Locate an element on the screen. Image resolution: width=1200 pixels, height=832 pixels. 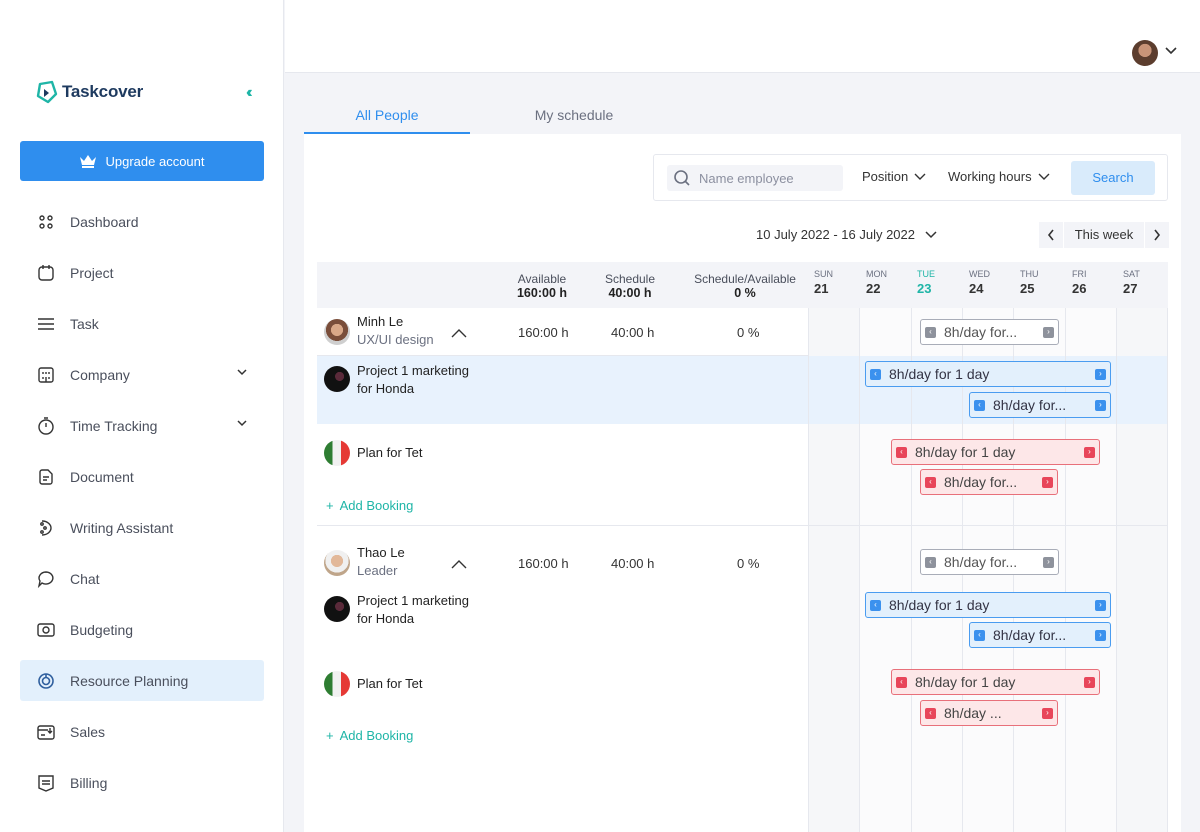
sidebar-item-label: Company is located at coordinates (100, 374).